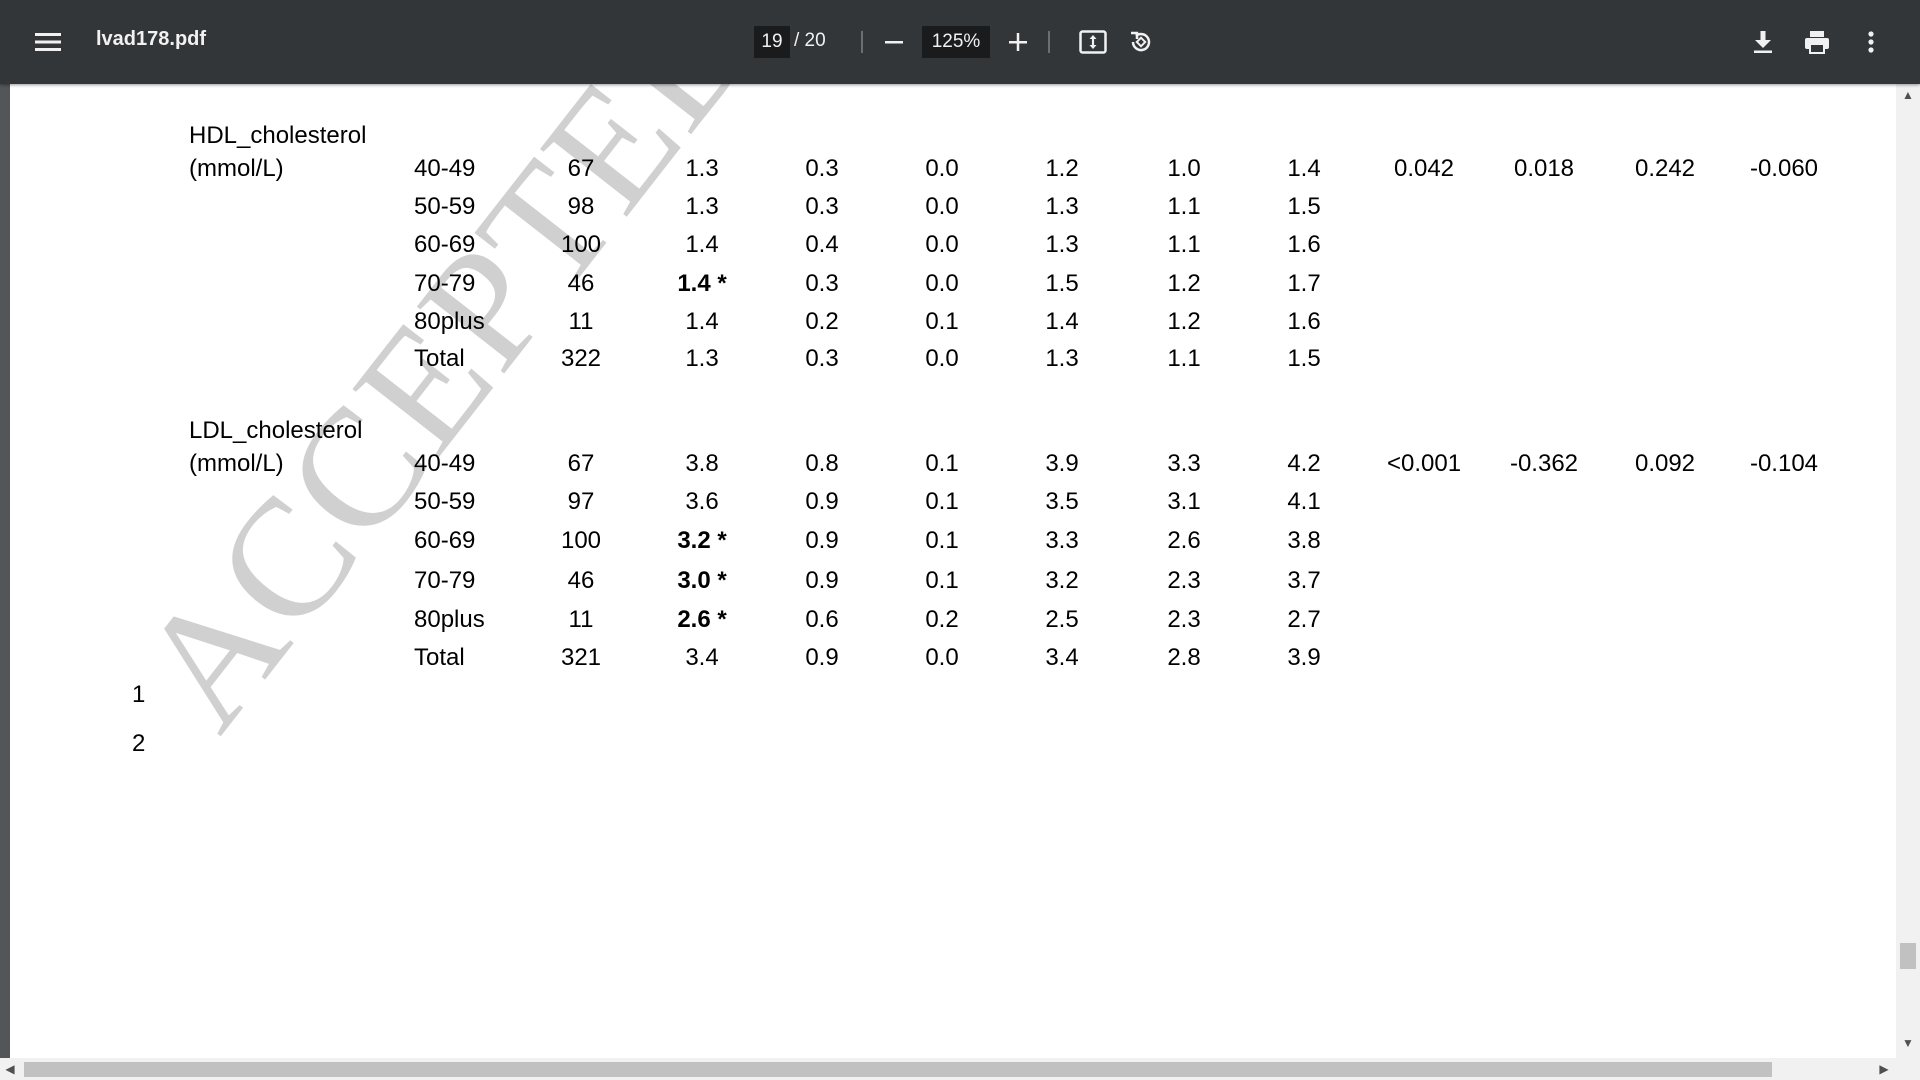  Describe the element at coordinates (1141, 42) in the screenshot. I see `rotate-button` at that location.